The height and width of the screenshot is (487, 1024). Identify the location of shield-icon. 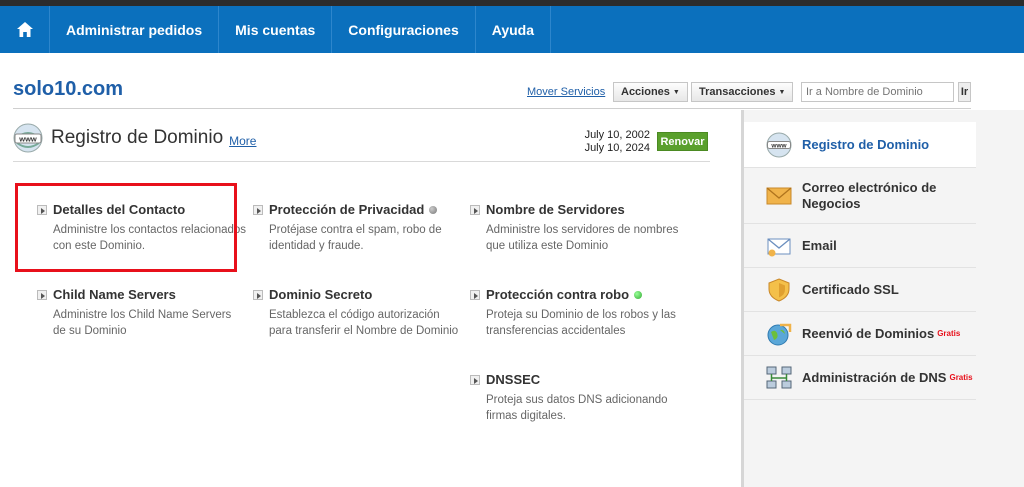
(779, 289).